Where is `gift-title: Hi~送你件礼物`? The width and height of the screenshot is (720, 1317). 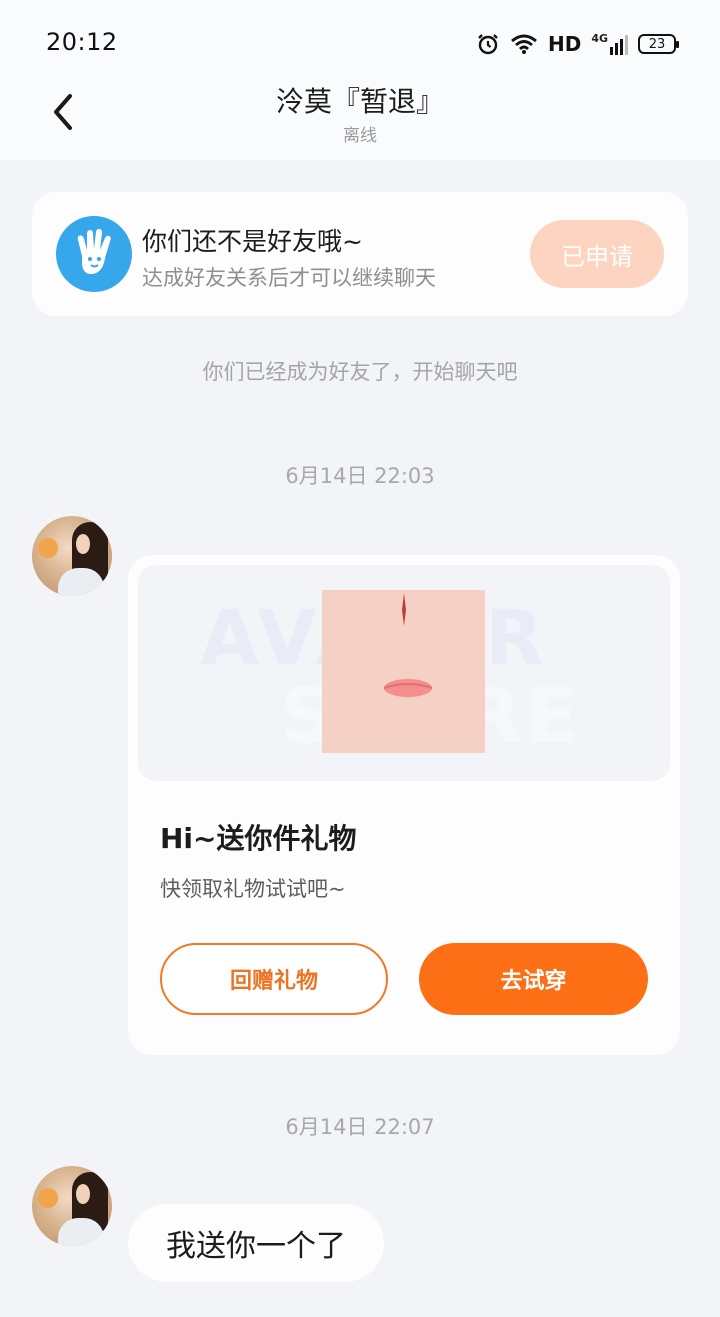
gift-title: Hi~送你件礼物 is located at coordinates (258, 838).